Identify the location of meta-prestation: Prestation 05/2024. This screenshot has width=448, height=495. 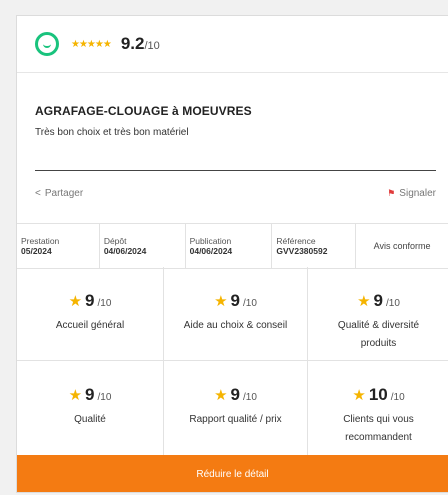
(58, 246).